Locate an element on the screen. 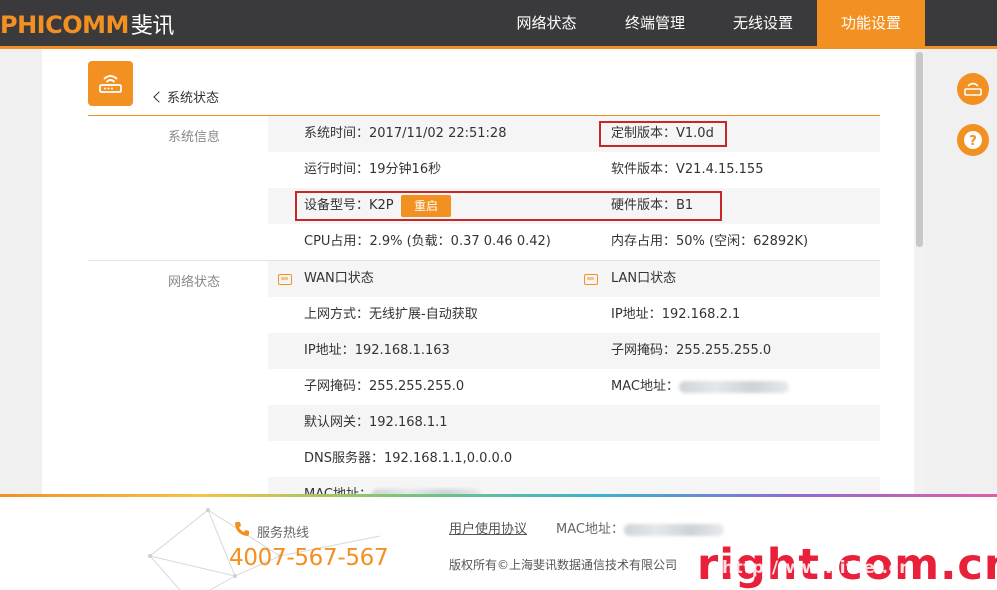 The width and height of the screenshot is (997, 590). nav-function-settings: 功能设置 is located at coordinates (871, 24).